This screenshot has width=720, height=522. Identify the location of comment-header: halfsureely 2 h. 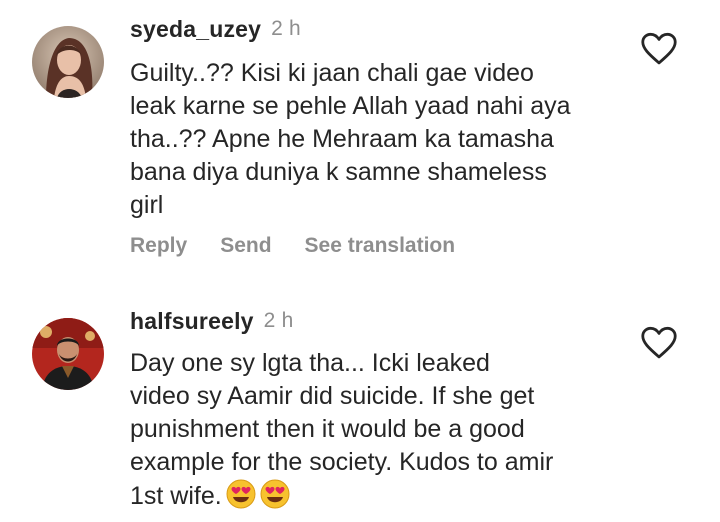
(211, 321).